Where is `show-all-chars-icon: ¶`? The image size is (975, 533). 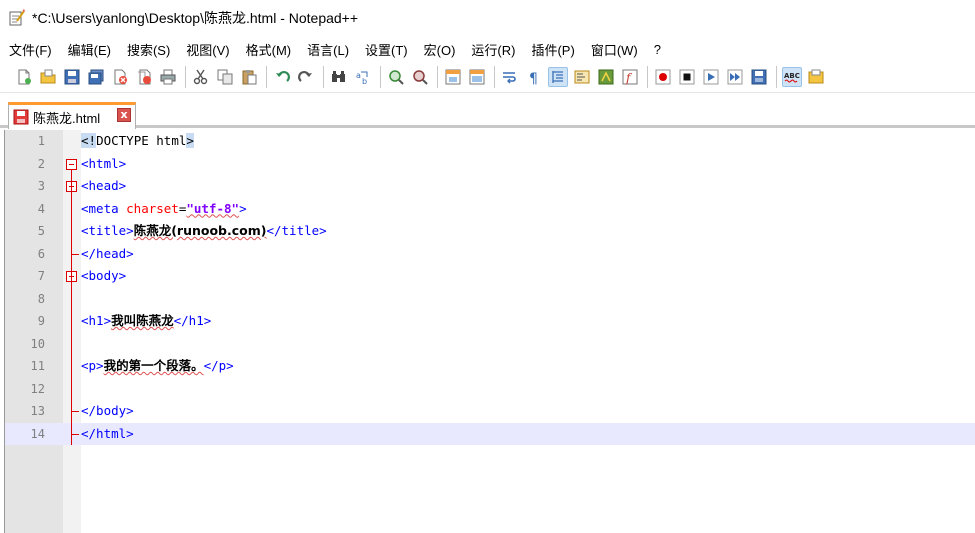 show-all-chars-icon: ¶ is located at coordinates (534, 77).